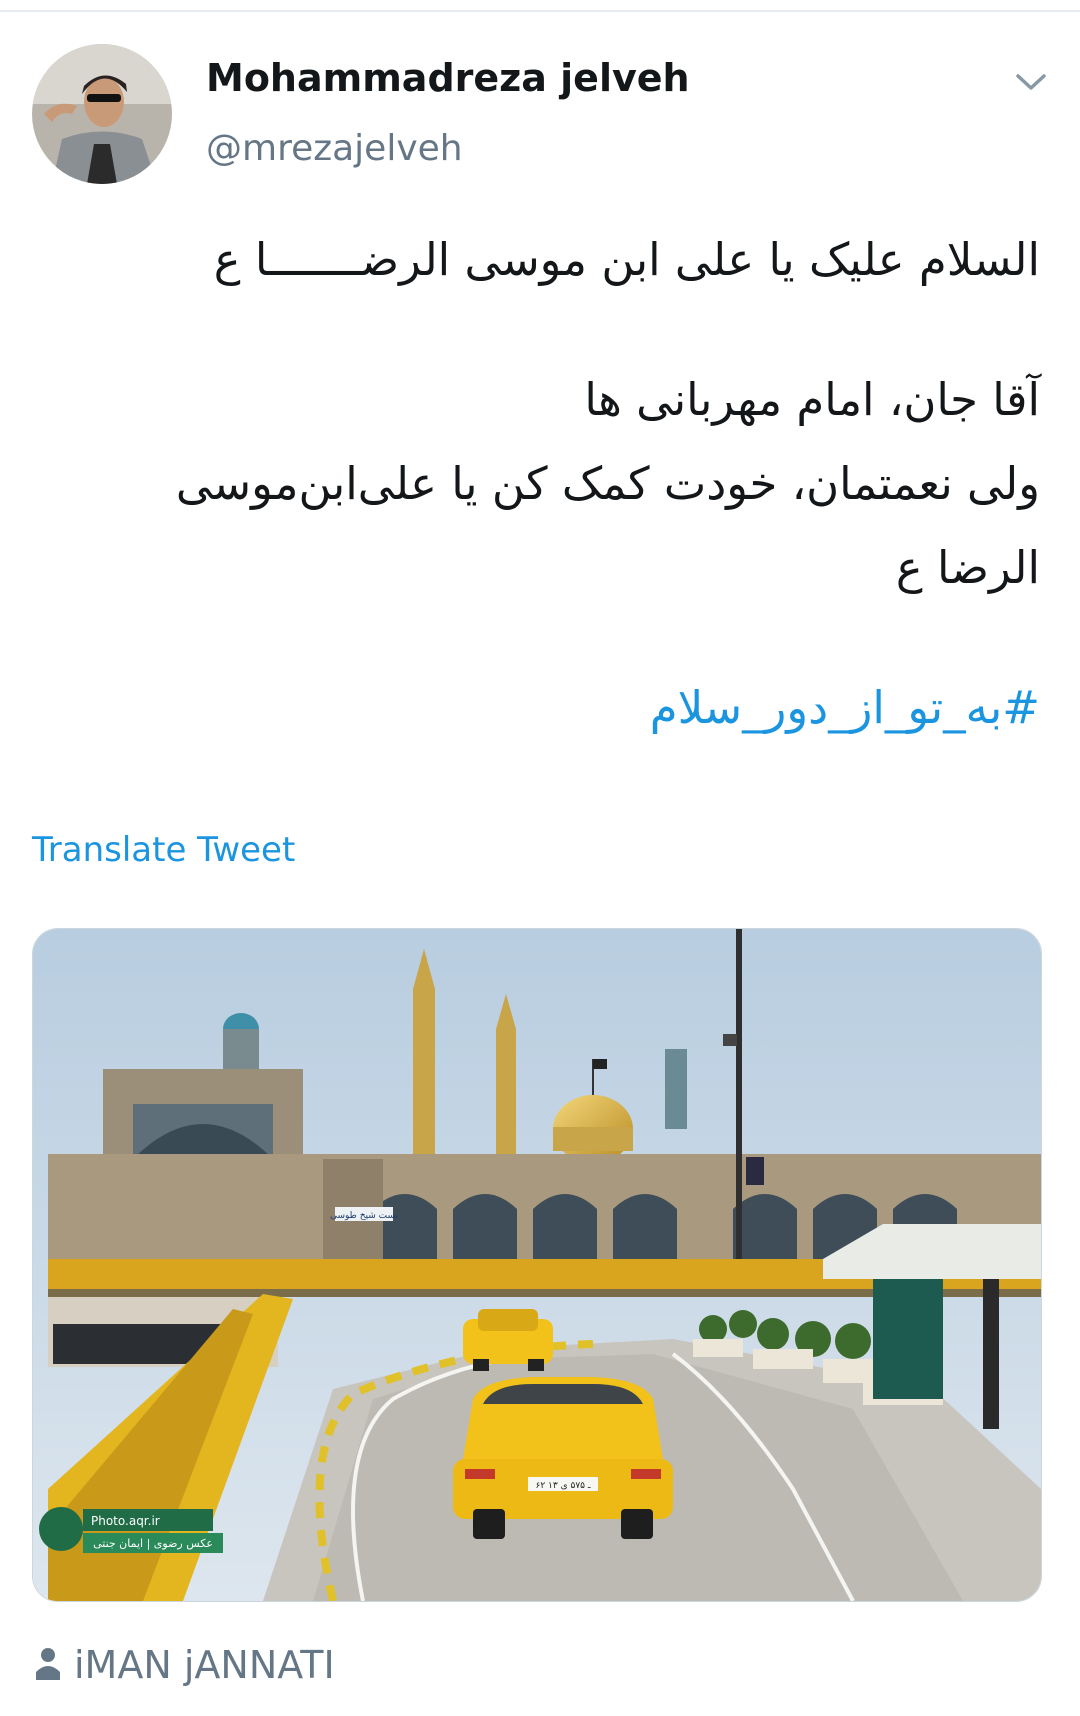  What do you see at coordinates (967, 567) in the screenshot?
I see `tweet-line: الرضا ع` at bounding box center [967, 567].